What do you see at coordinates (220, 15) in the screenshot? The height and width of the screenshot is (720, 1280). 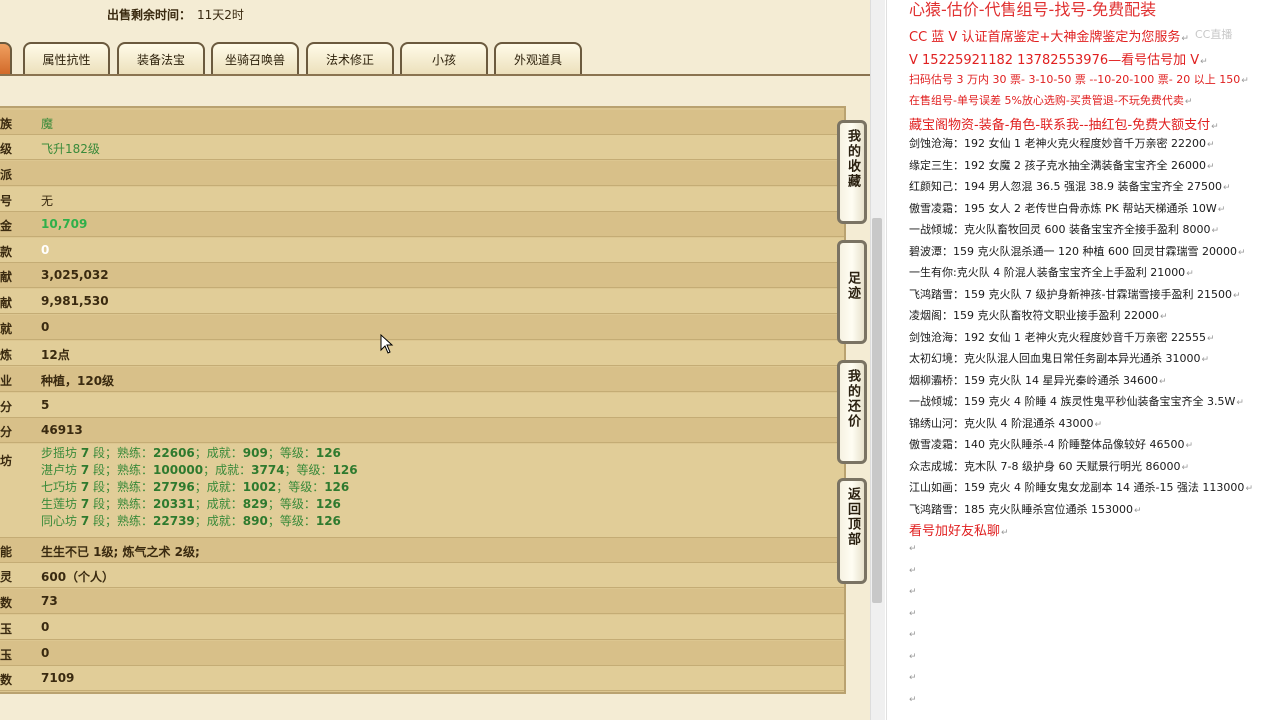 I see `sale-time-value: 11天2时` at bounding box center [220, 15].